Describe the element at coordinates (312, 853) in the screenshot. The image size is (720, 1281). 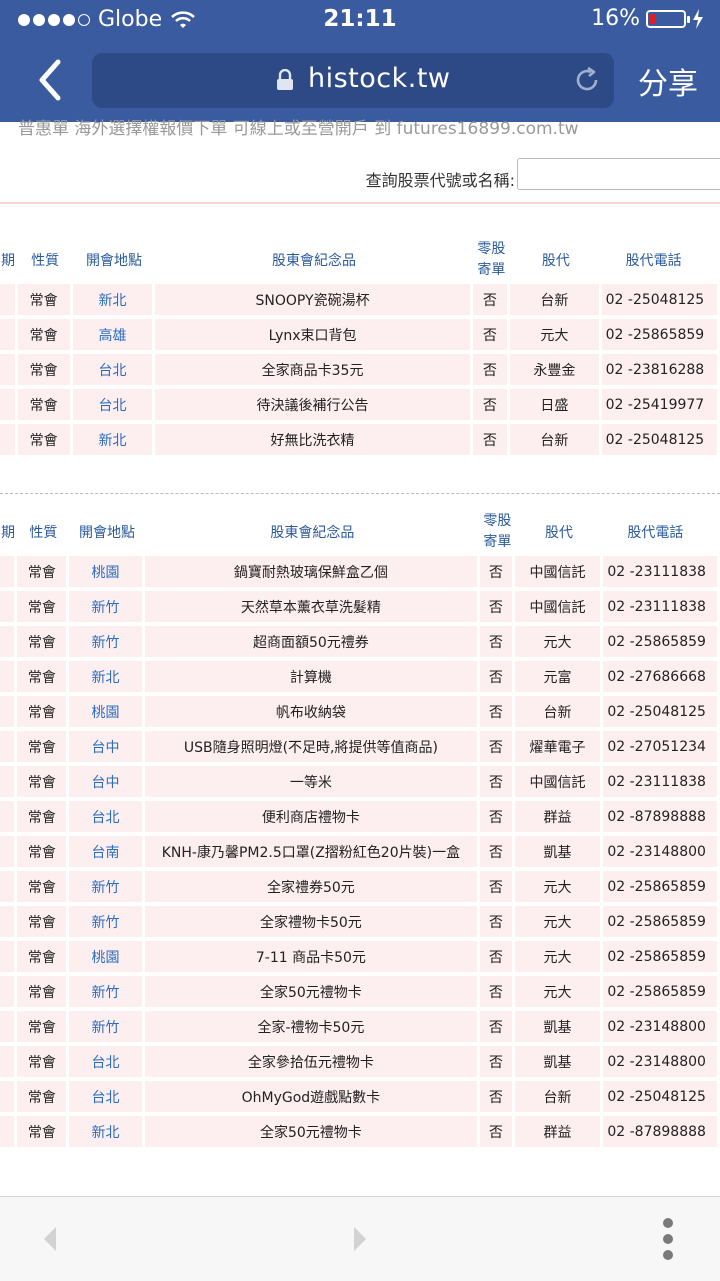
I see `row-gift: KNH-康乃馨PM2.5口罩(Z摺粉紅色20片裝)一盒` at that location.